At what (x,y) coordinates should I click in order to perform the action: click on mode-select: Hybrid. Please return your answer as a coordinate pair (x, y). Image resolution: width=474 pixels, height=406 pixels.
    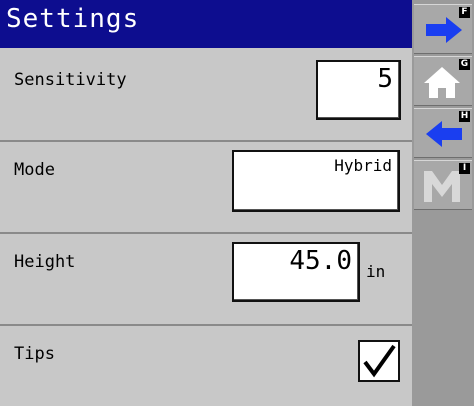
    Looking at the image, I should click on (316, 181).